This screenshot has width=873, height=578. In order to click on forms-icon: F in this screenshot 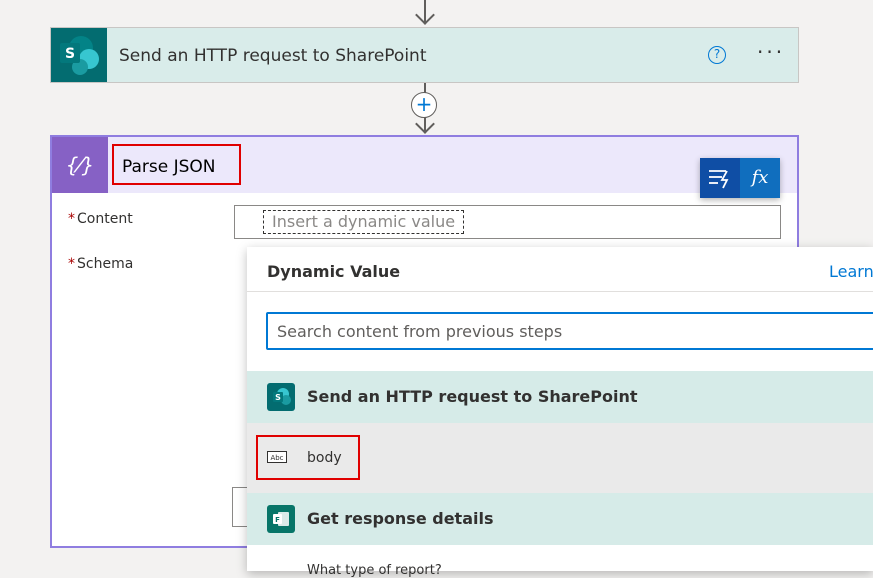, I will do `click(281, 519)`.